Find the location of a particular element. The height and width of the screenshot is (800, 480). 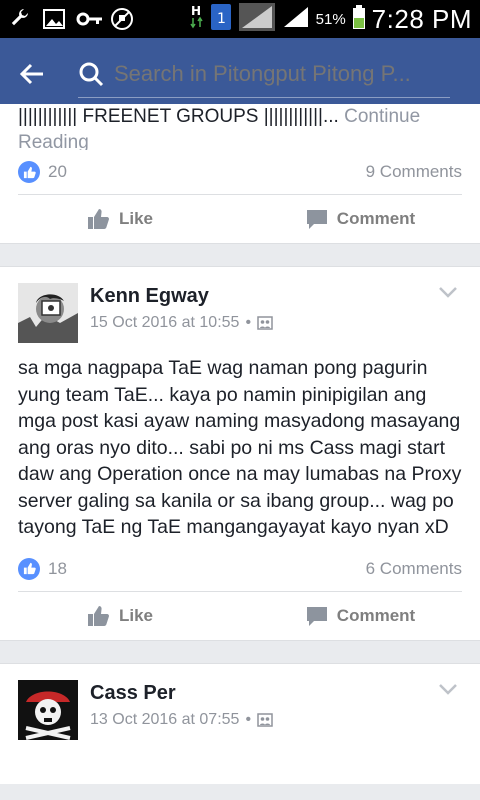

author-name: Cass Per is located at coordinates (181, 693).